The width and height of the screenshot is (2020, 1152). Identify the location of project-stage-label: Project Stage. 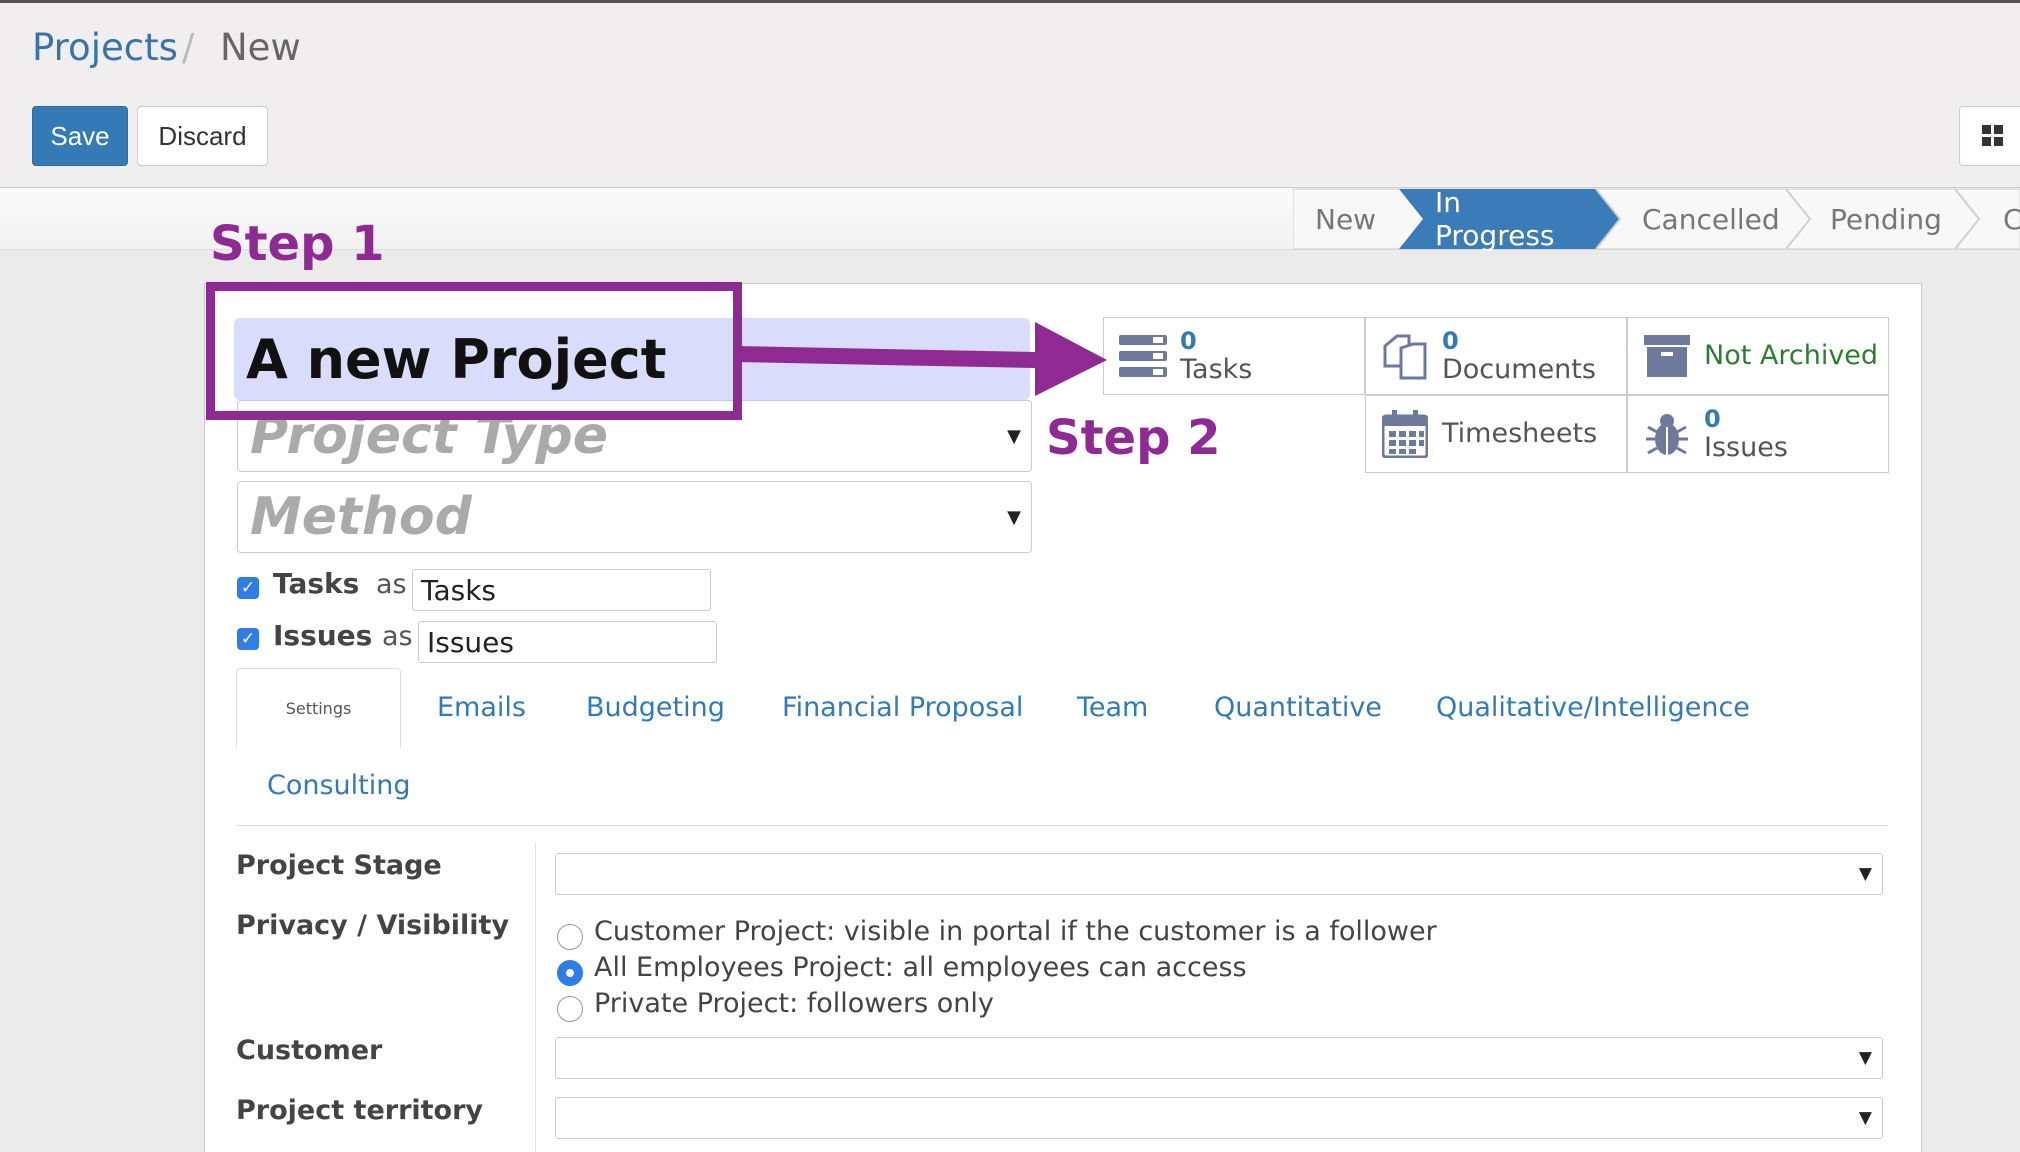
(339, 865).